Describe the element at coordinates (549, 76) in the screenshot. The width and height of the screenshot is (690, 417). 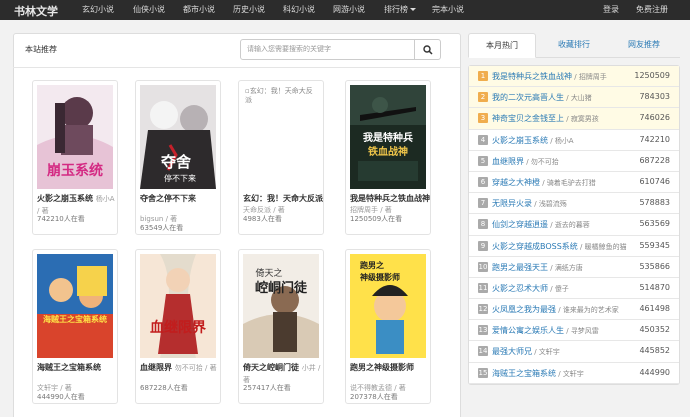
I see `rank-title: 我是特种兵之铁血战神 / 招牌周手` at that location.